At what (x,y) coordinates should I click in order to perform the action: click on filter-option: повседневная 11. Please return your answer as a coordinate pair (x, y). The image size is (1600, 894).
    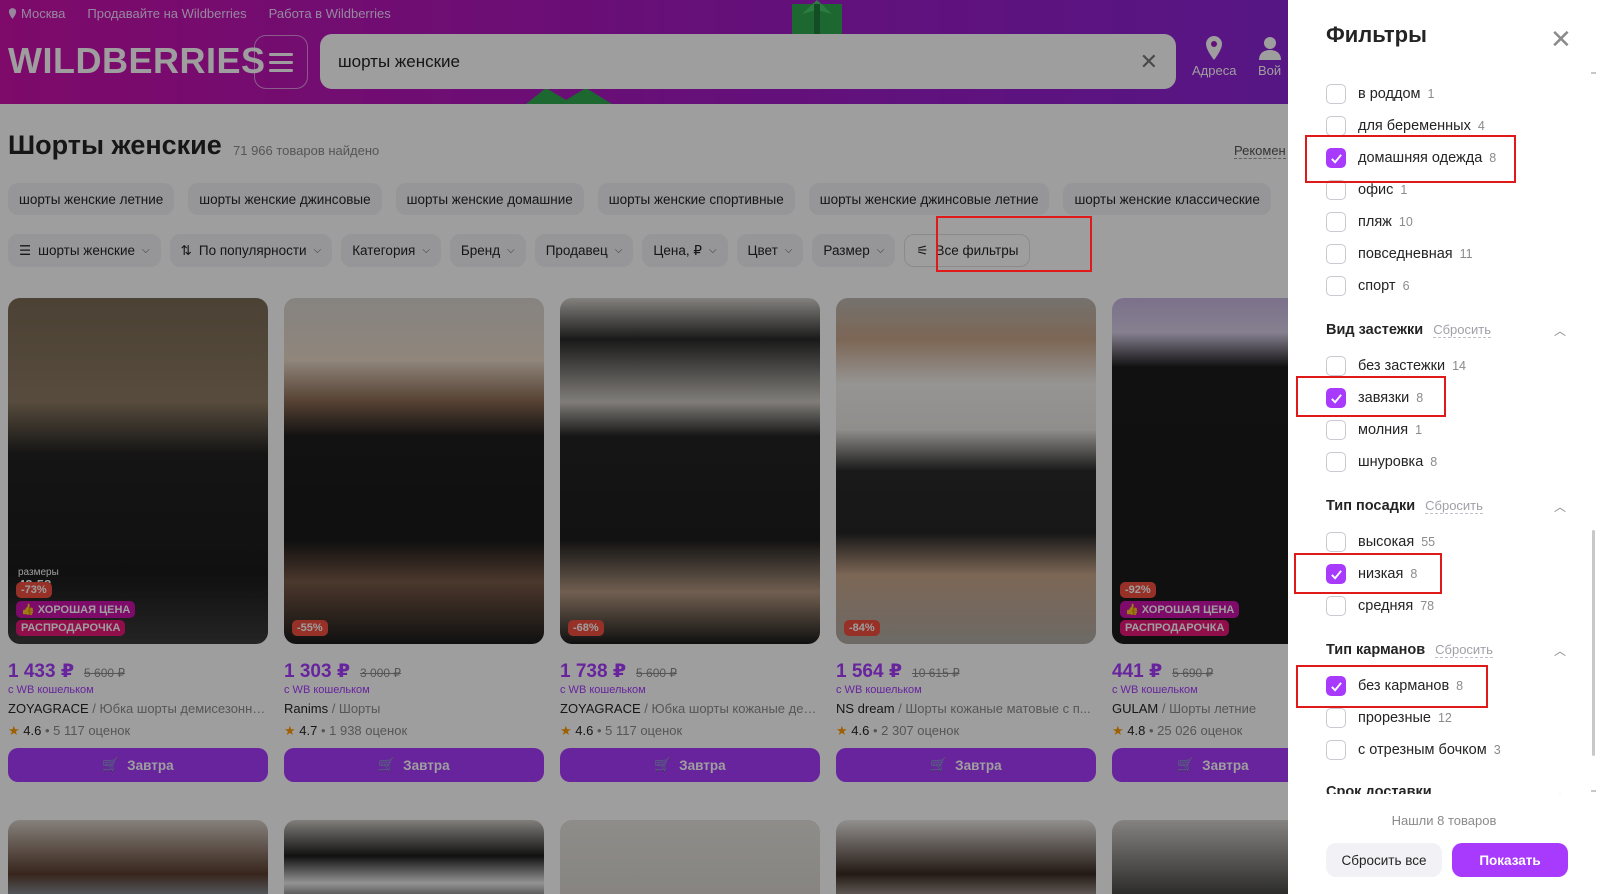
    Looking at the image, I should click on (1399, 254).